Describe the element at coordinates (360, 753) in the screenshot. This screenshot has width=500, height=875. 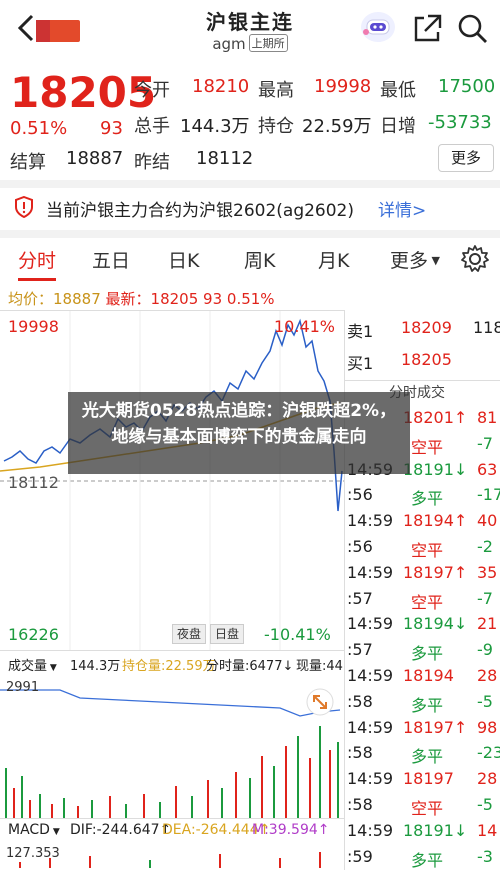
I see `trade-time: :58` at that location.